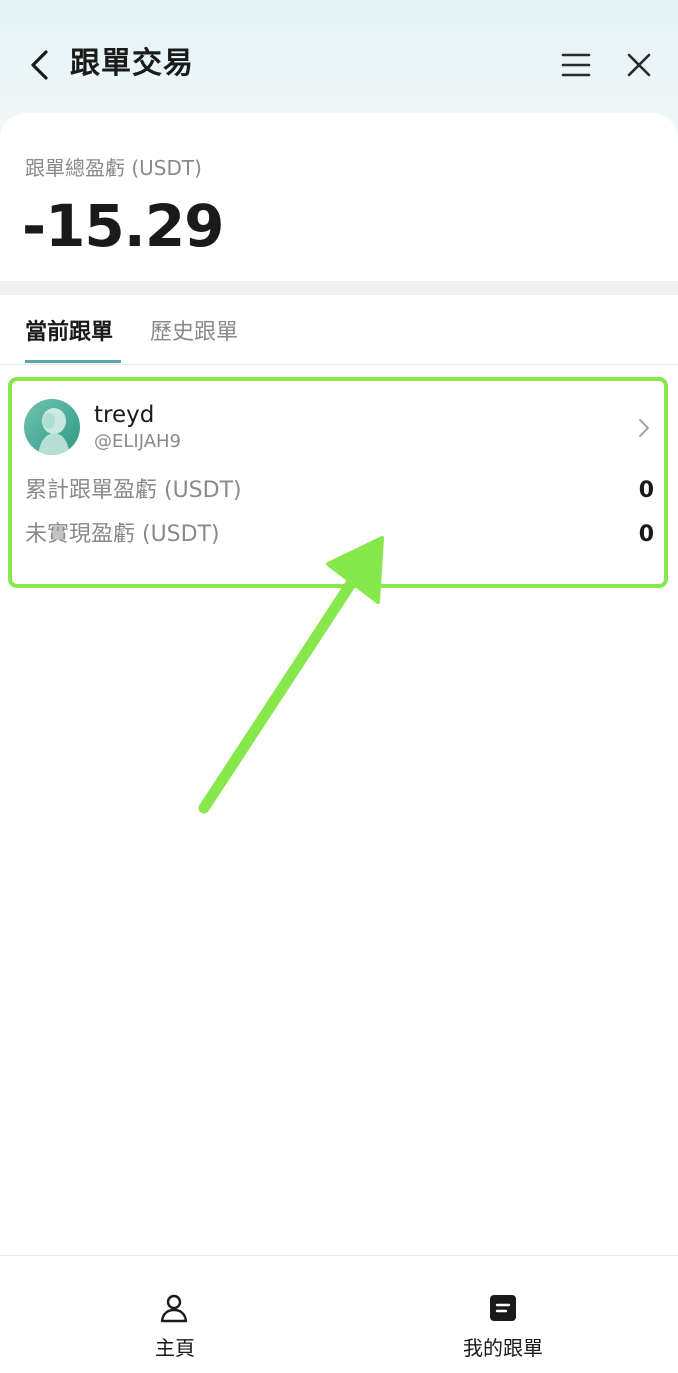 This screenshot has width=678, height=1373. Describe the element at coordinates (174, 1308) in the screenshot. I see `person-icon` at that location.